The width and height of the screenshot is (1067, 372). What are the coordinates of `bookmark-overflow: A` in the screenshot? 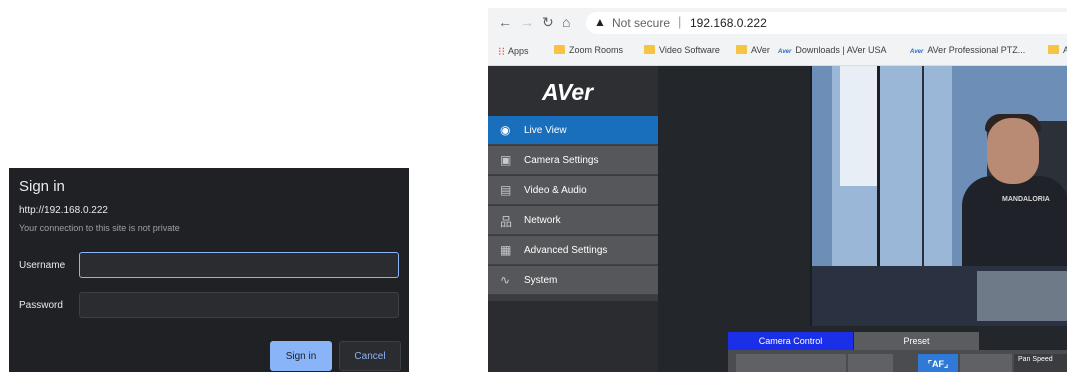 It's located at (1057, 50).